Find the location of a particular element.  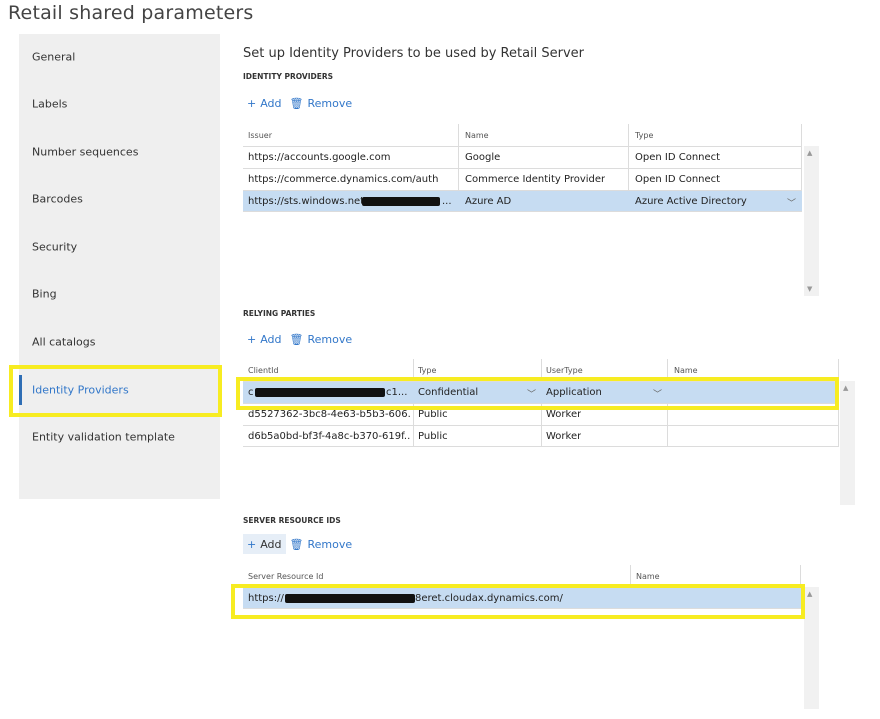

add-identity-provider-button: + Add is located at coordinates (264, 103).